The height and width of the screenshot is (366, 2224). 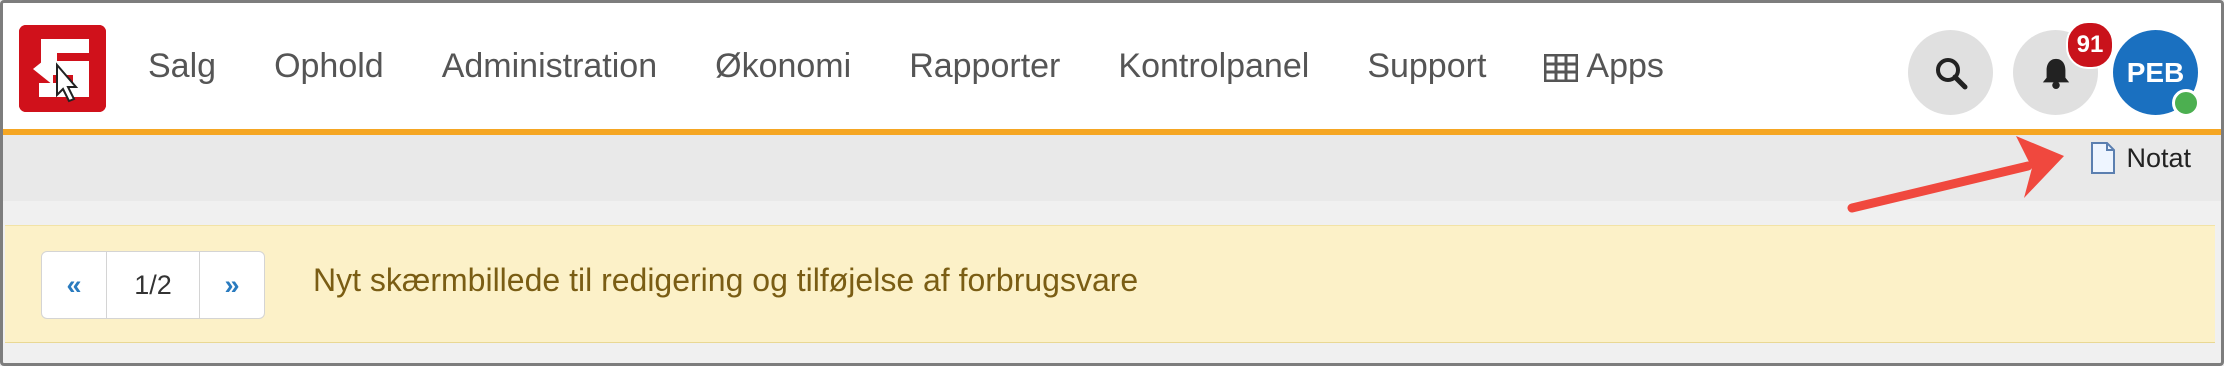 I want to click on nav-item-apps: Apps, so click(x=1603, y=66).